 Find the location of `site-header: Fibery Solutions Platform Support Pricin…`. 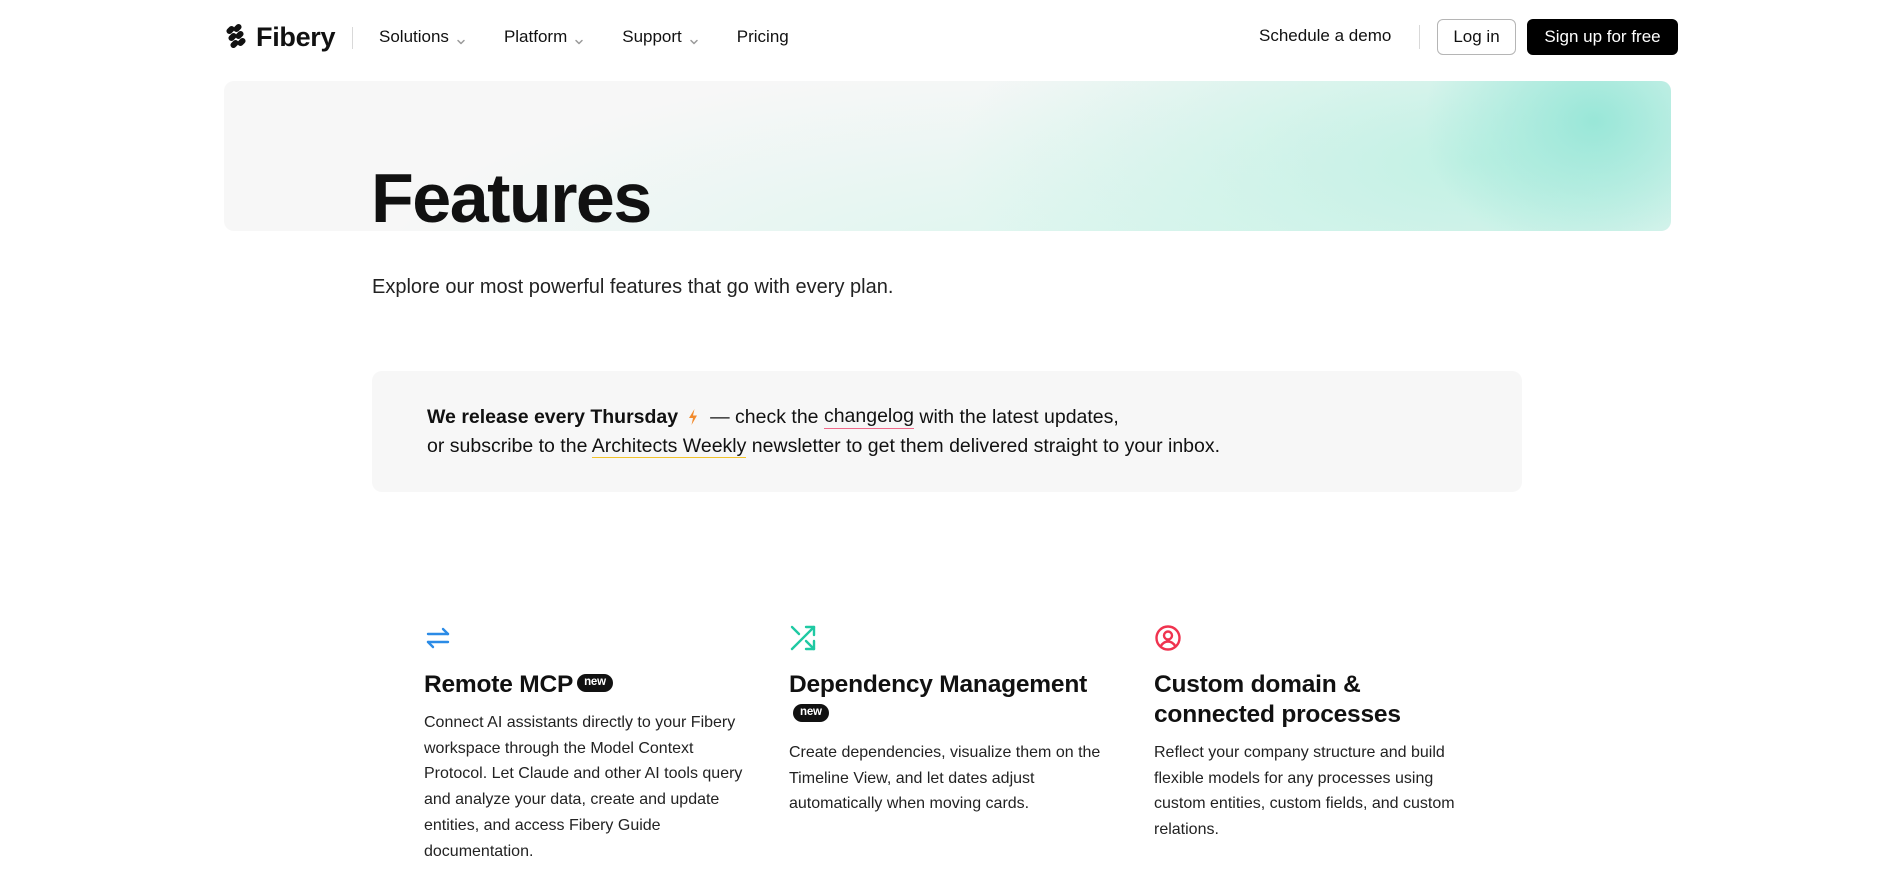

site-header: Fibery Solutions Platform Support Pricin… is located at coordinates (940, 37).